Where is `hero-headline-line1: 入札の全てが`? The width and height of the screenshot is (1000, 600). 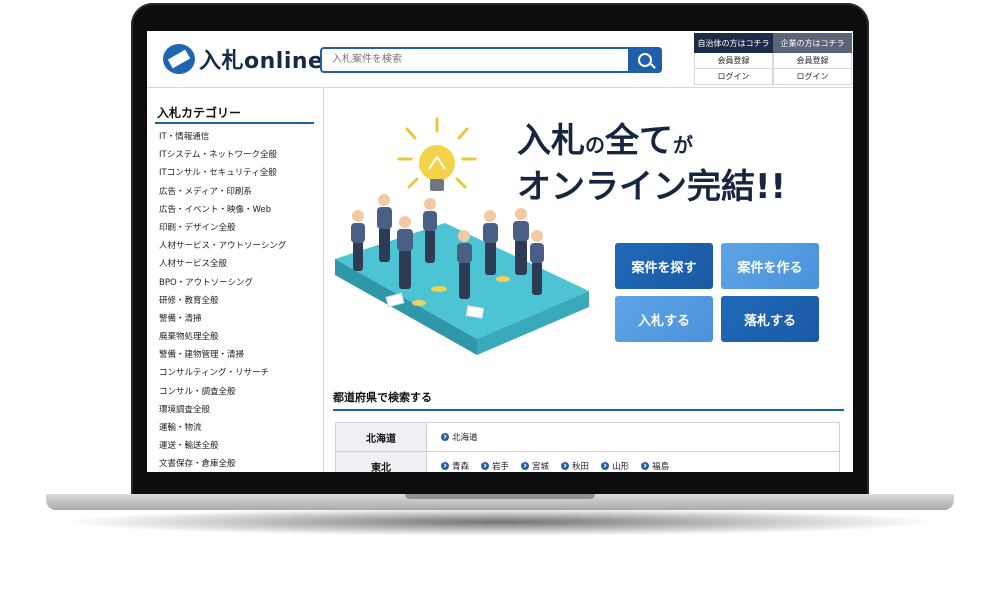 hero-headline-line1: 入札の全てが is located at coordinates (605, 137).